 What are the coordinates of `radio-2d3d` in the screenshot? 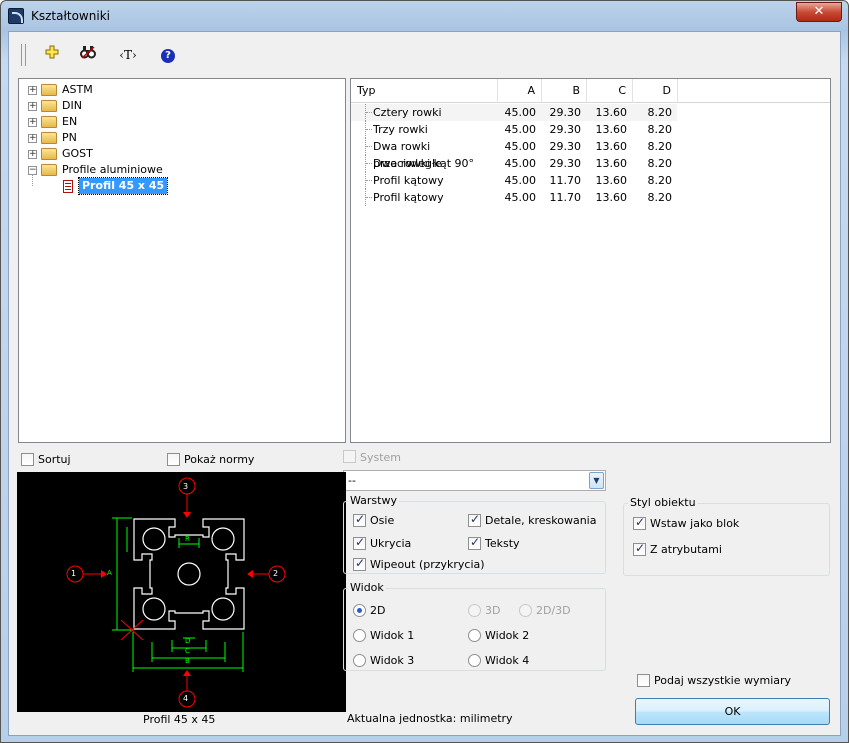 It's located at (525, 610).